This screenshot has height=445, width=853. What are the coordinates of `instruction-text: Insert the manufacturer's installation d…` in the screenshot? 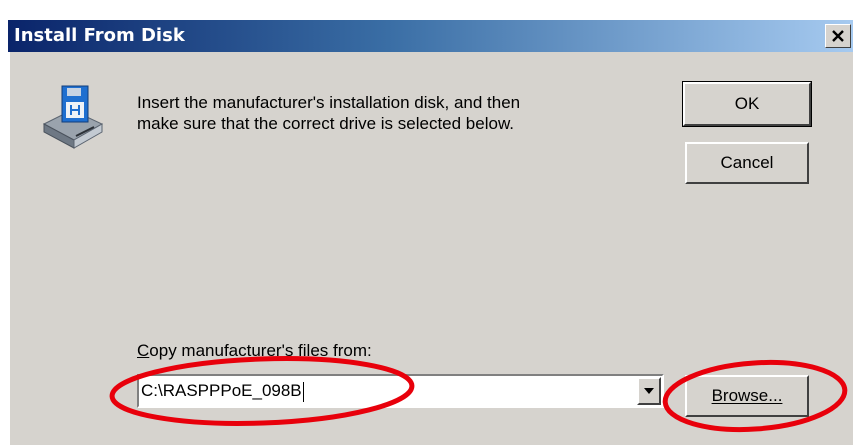 It's located at (329, 113).